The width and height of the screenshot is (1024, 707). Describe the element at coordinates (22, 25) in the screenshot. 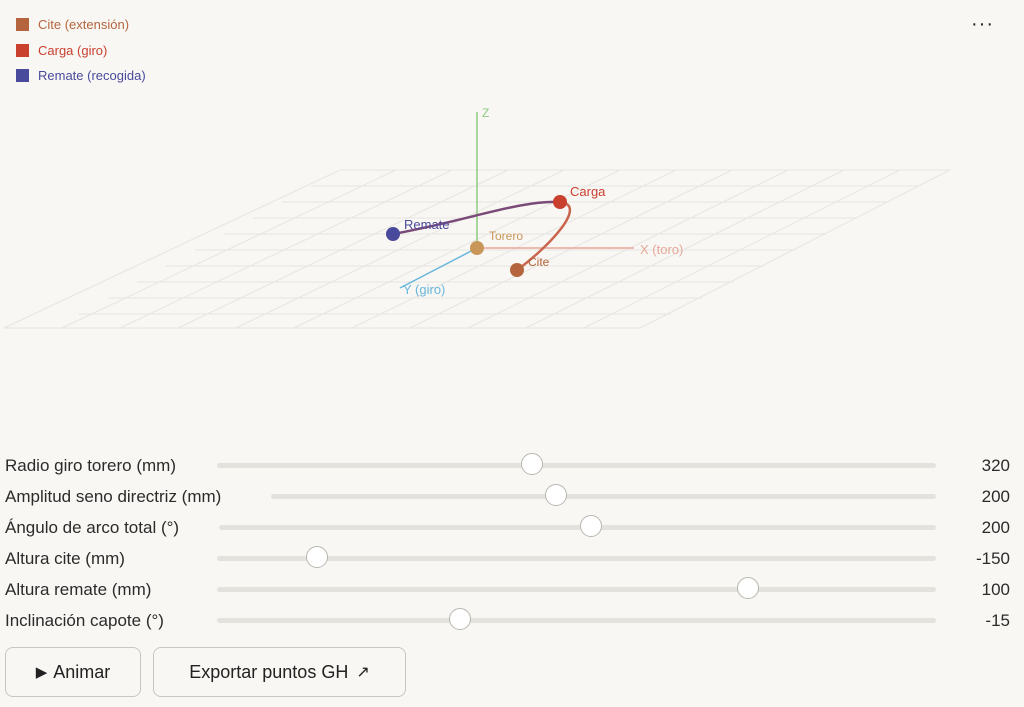

I see `legend-swatch-cite` at that location.